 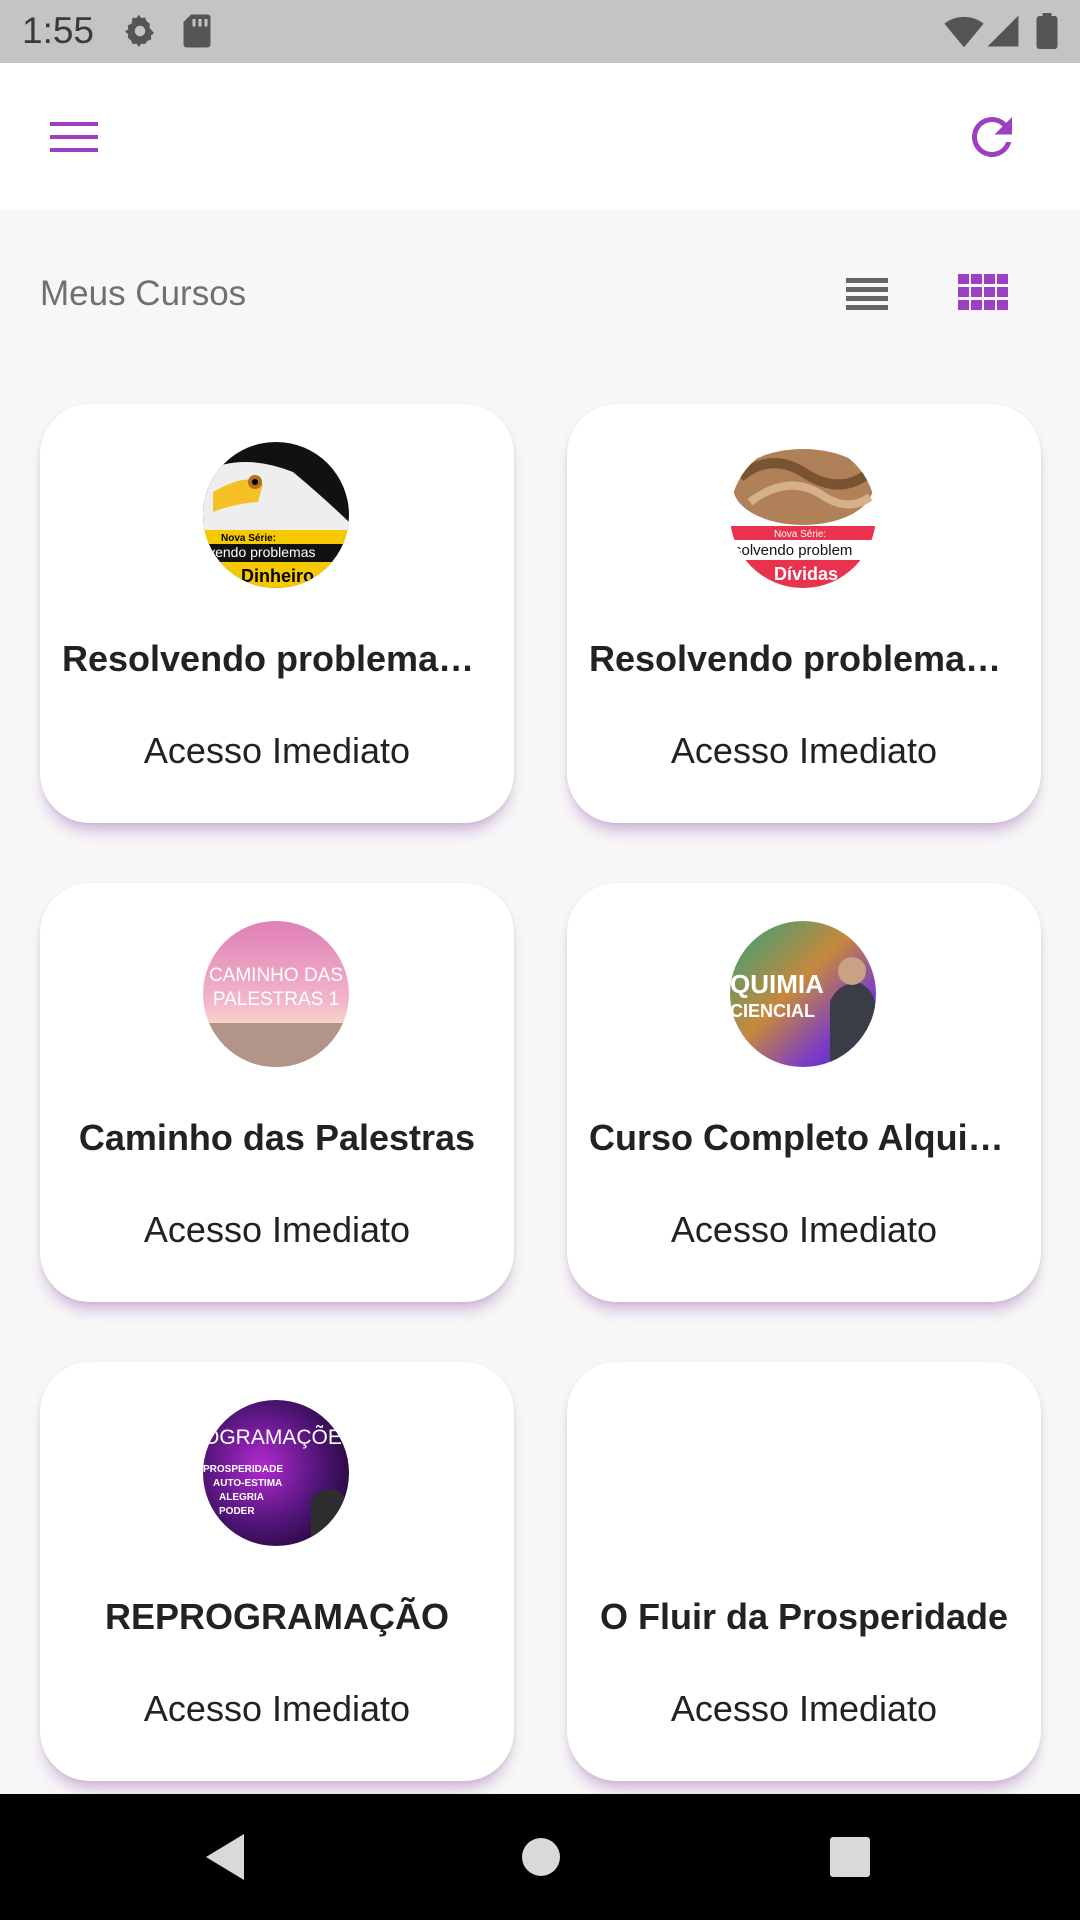 What do you see at coordinates (804, 1137) in the screenshot?
I see `course-title: Curso Completo Alquimia` at bounding box center [804, 1137].